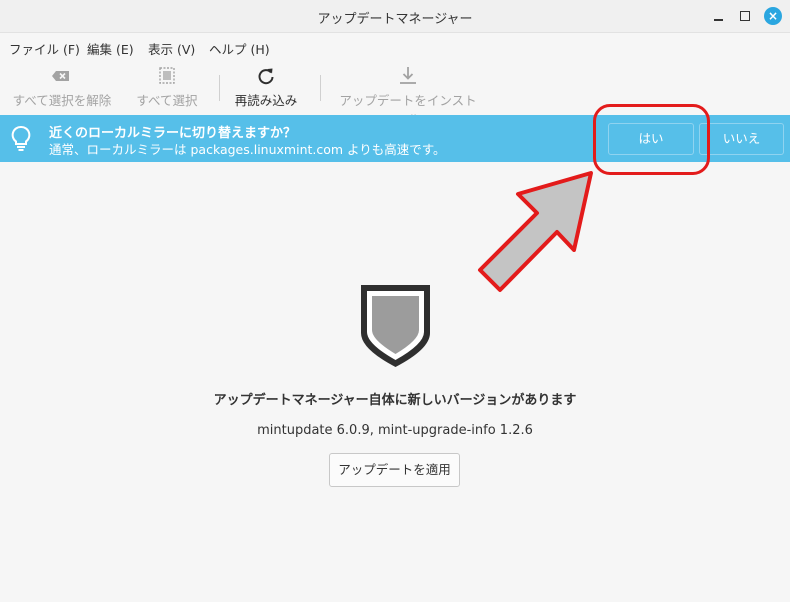 This screenshot has width=790, height=602. What do you see at coordinates (266, 88) in the screenshot?
I see `refresh-button: 再読み込み` at bounding box center [266, 88].